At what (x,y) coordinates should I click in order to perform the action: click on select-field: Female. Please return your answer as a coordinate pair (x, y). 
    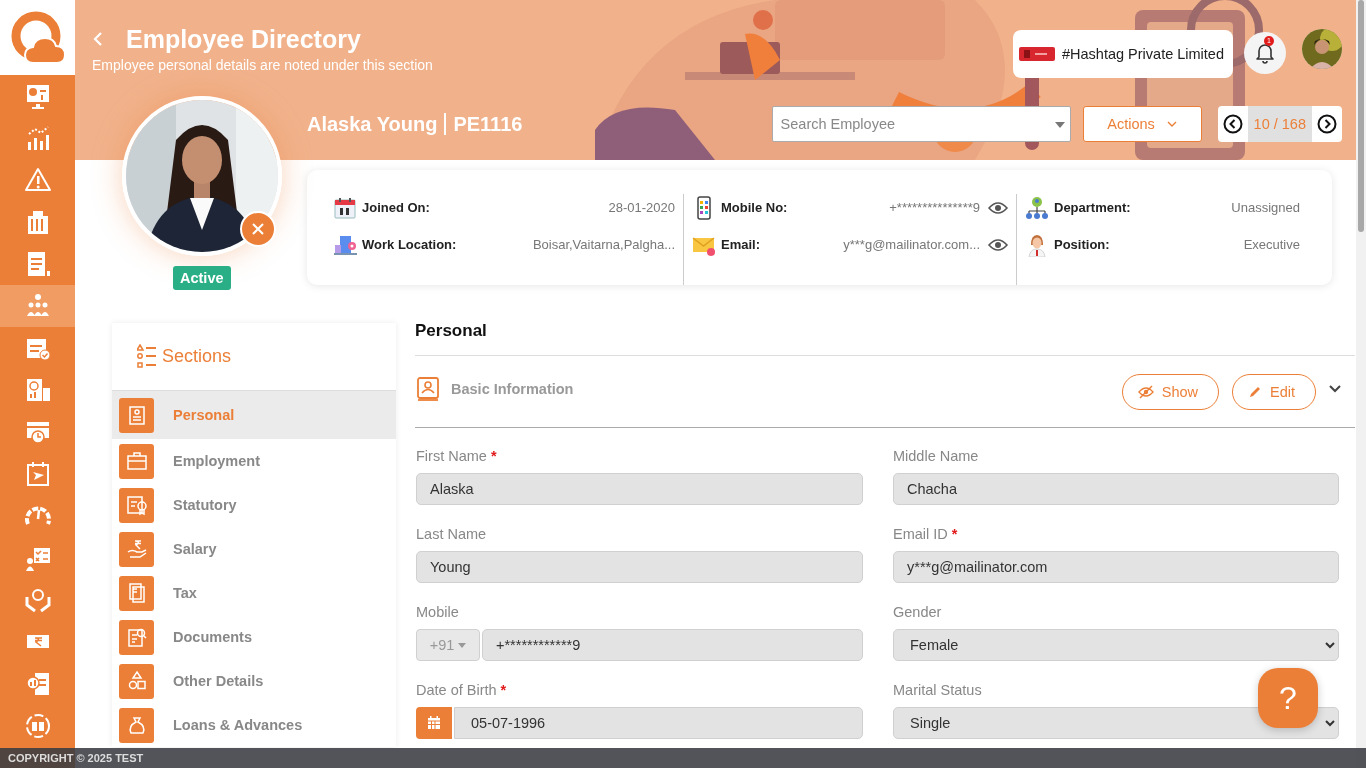
    Looking at the image, I should click on (1116, 645).